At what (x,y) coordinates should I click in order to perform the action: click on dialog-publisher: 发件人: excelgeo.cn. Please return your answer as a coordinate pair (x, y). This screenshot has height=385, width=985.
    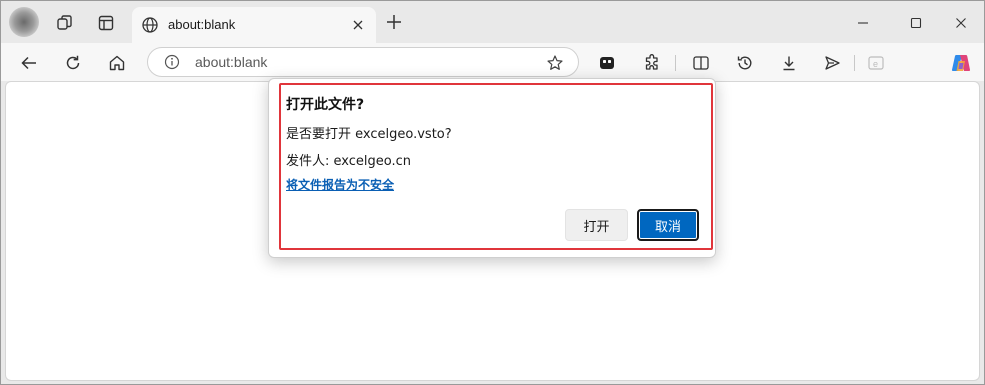
    Looking at the image, I should click on (348, 161).